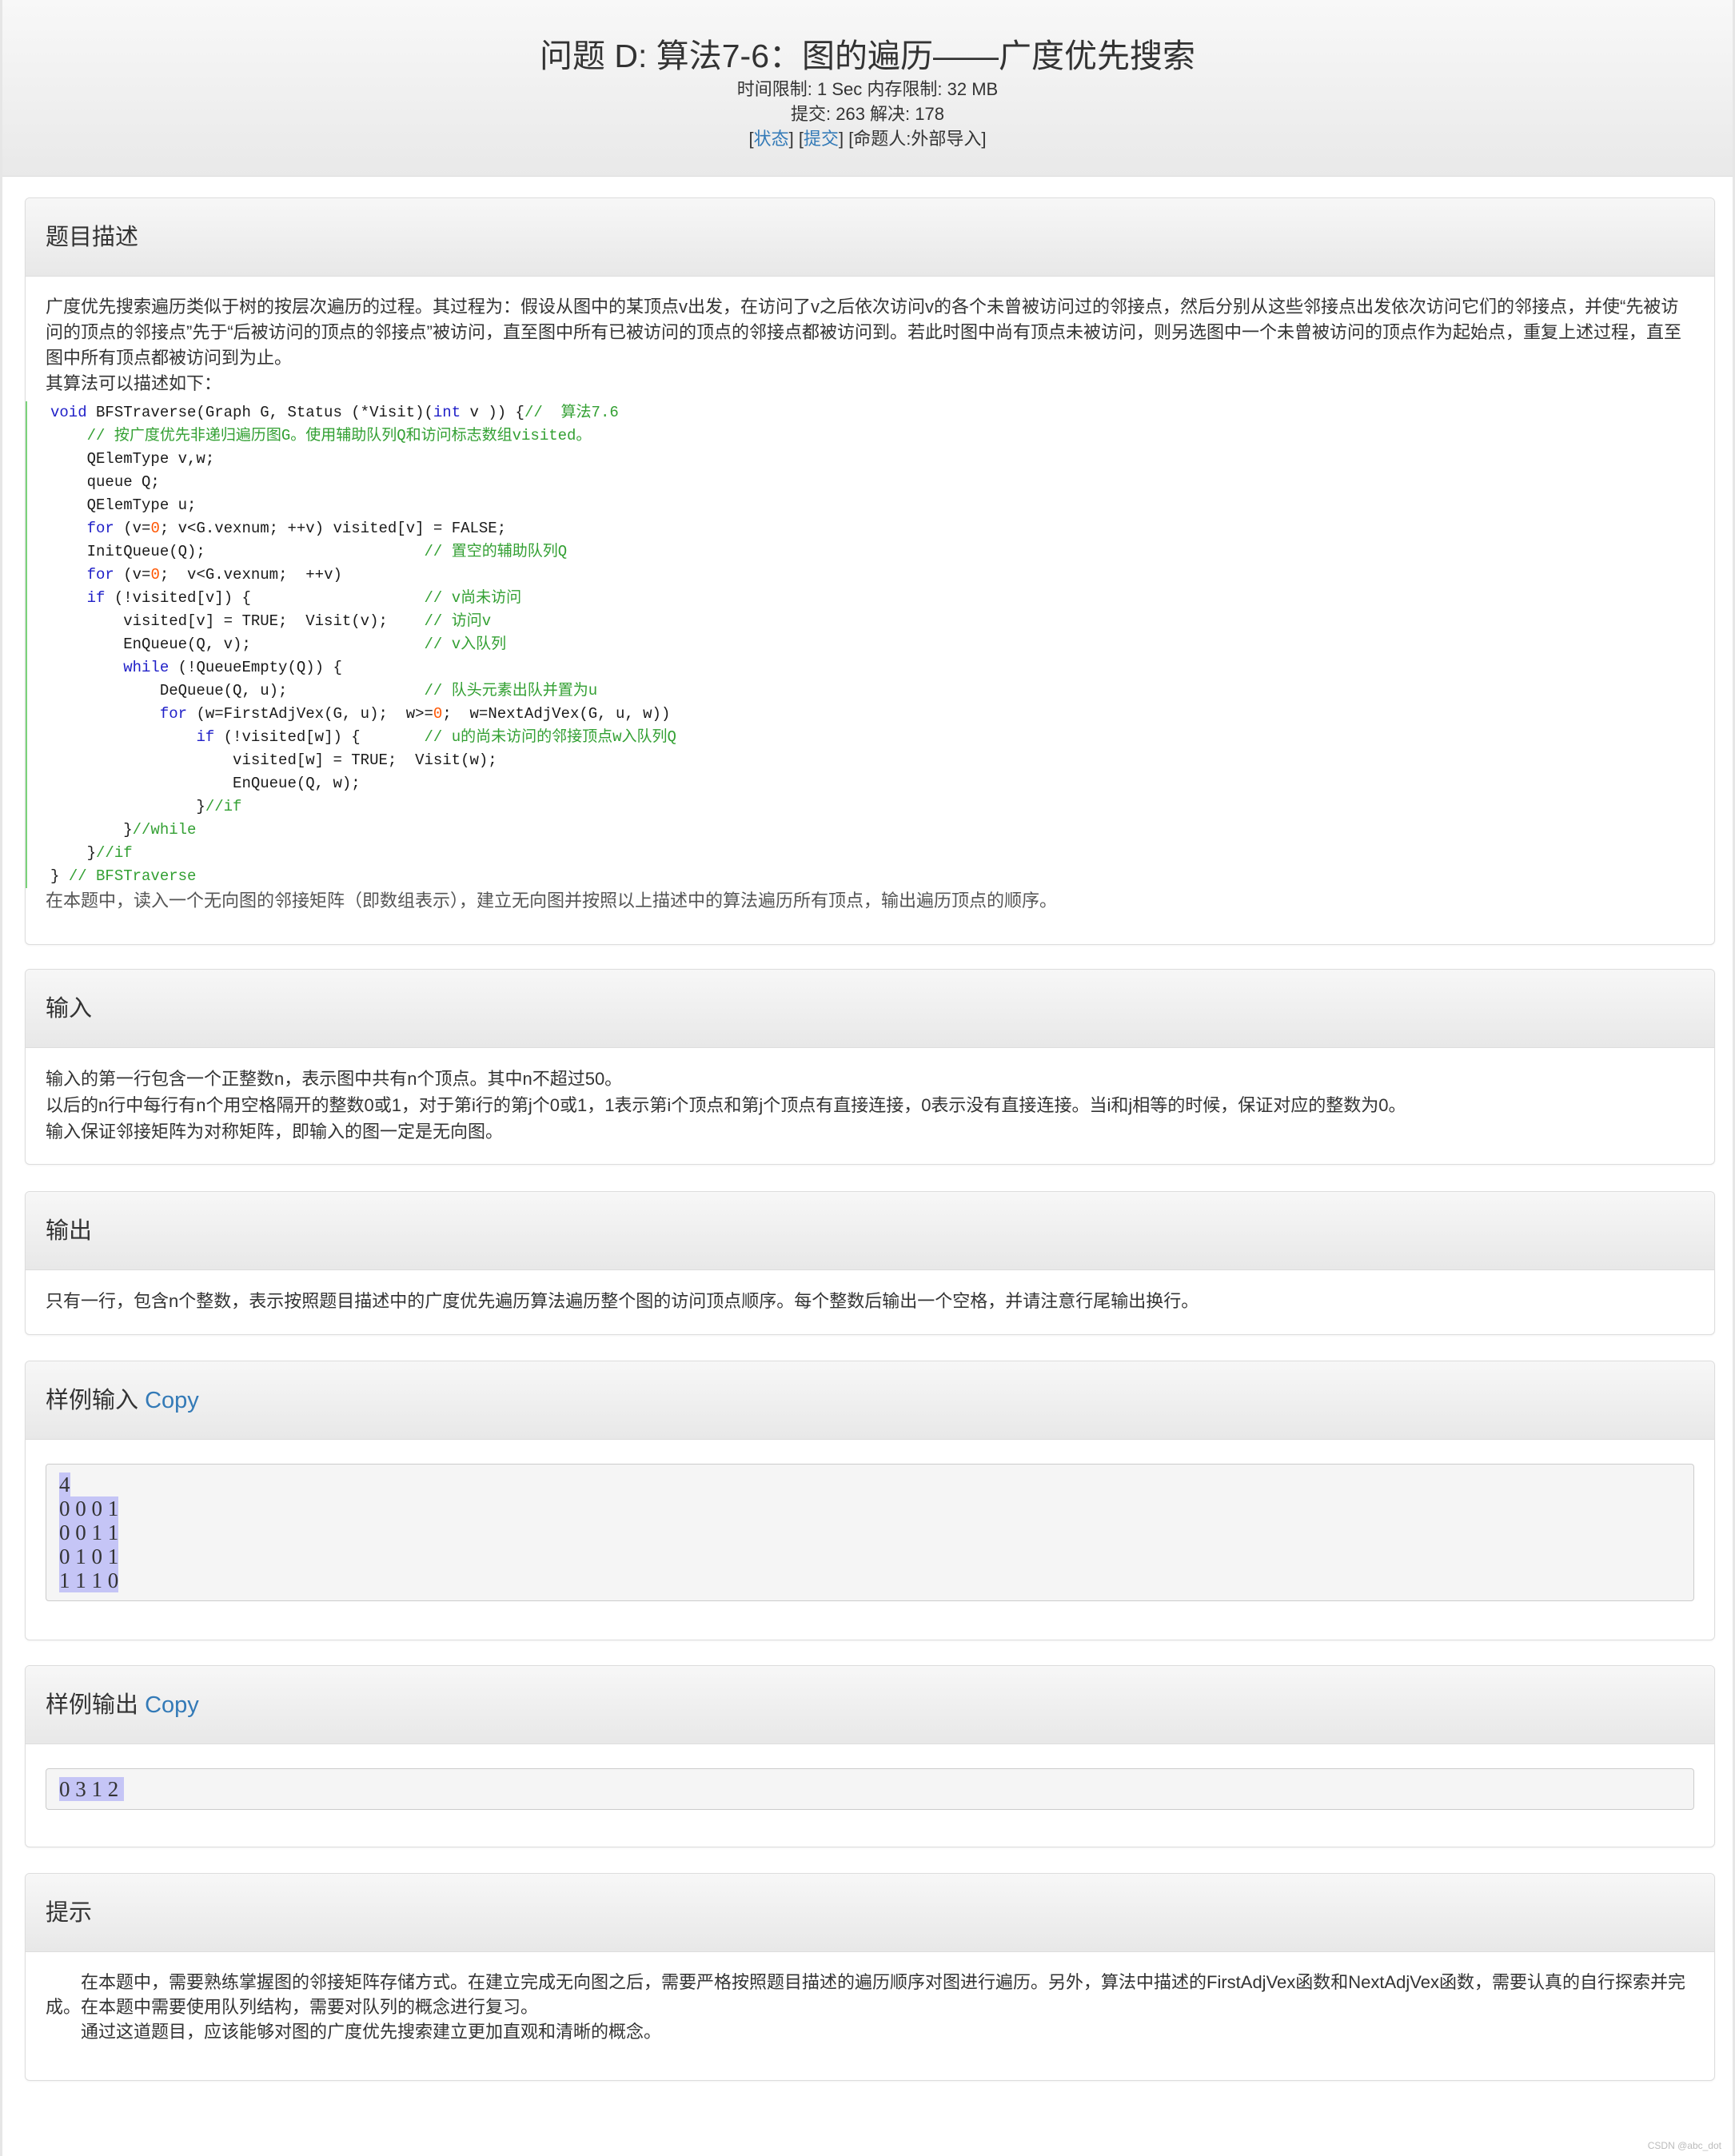 This screenshot has width=1735, height=2156. What do you see at coordinates (867, 114) in the screenshot?
I see `stats-line: 提交: 263 解决: 178` at bounding box center [867, 114].